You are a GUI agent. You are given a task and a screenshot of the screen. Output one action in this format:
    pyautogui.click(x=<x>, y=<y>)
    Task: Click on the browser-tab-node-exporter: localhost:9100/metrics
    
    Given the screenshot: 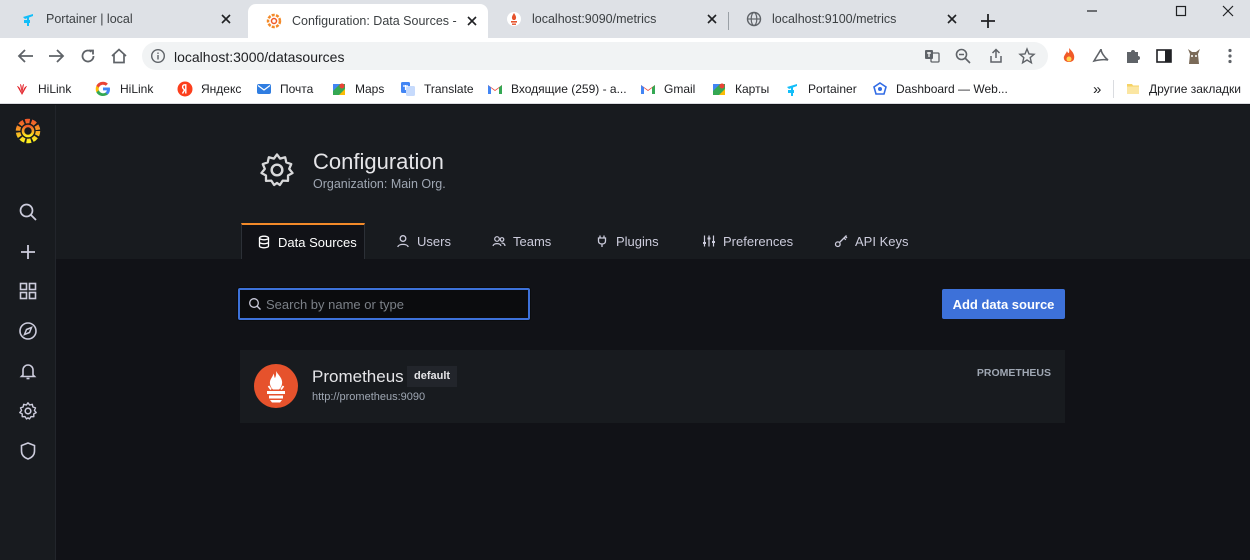 What is the action you would take?
    pyautogui.click(x=848, y=19)
    